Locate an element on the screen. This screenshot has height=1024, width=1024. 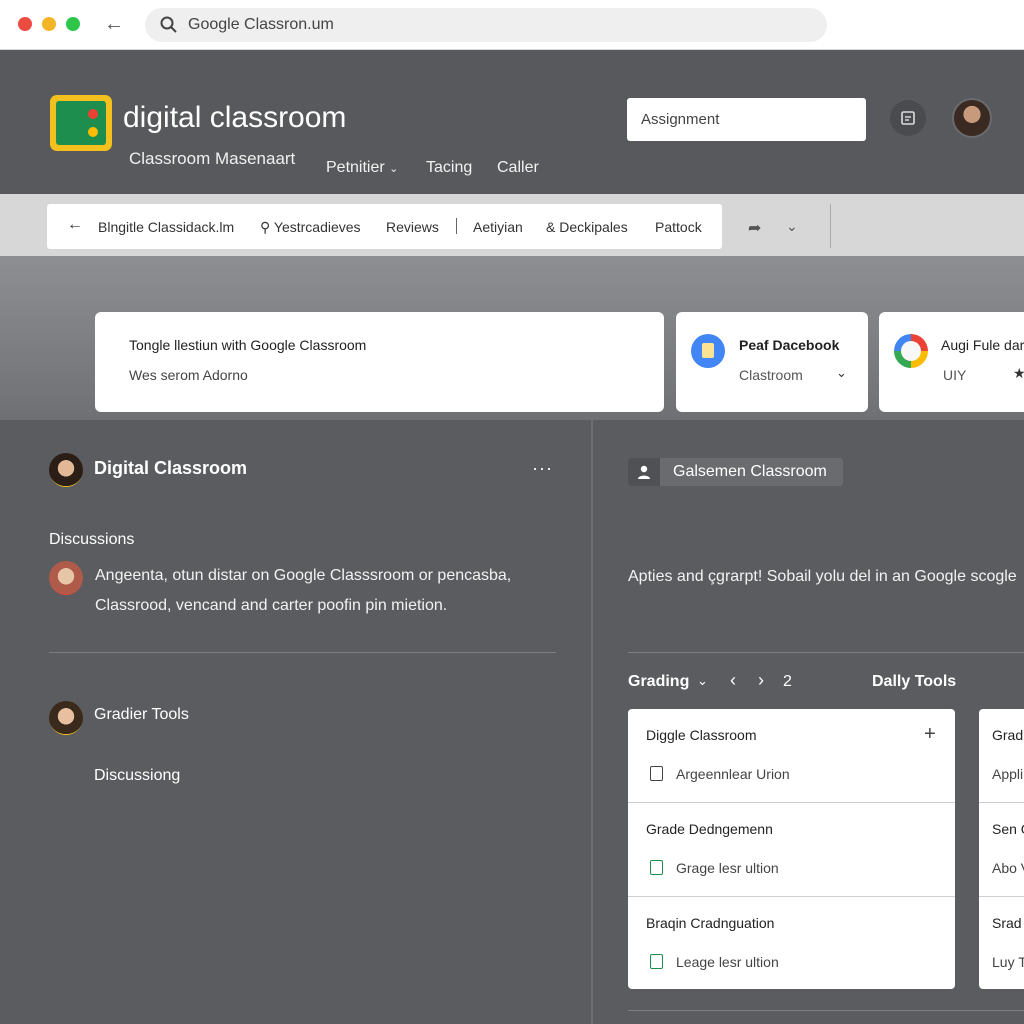
browser-chrome: ← Google Classron.um is located at coordinates (512, 25).